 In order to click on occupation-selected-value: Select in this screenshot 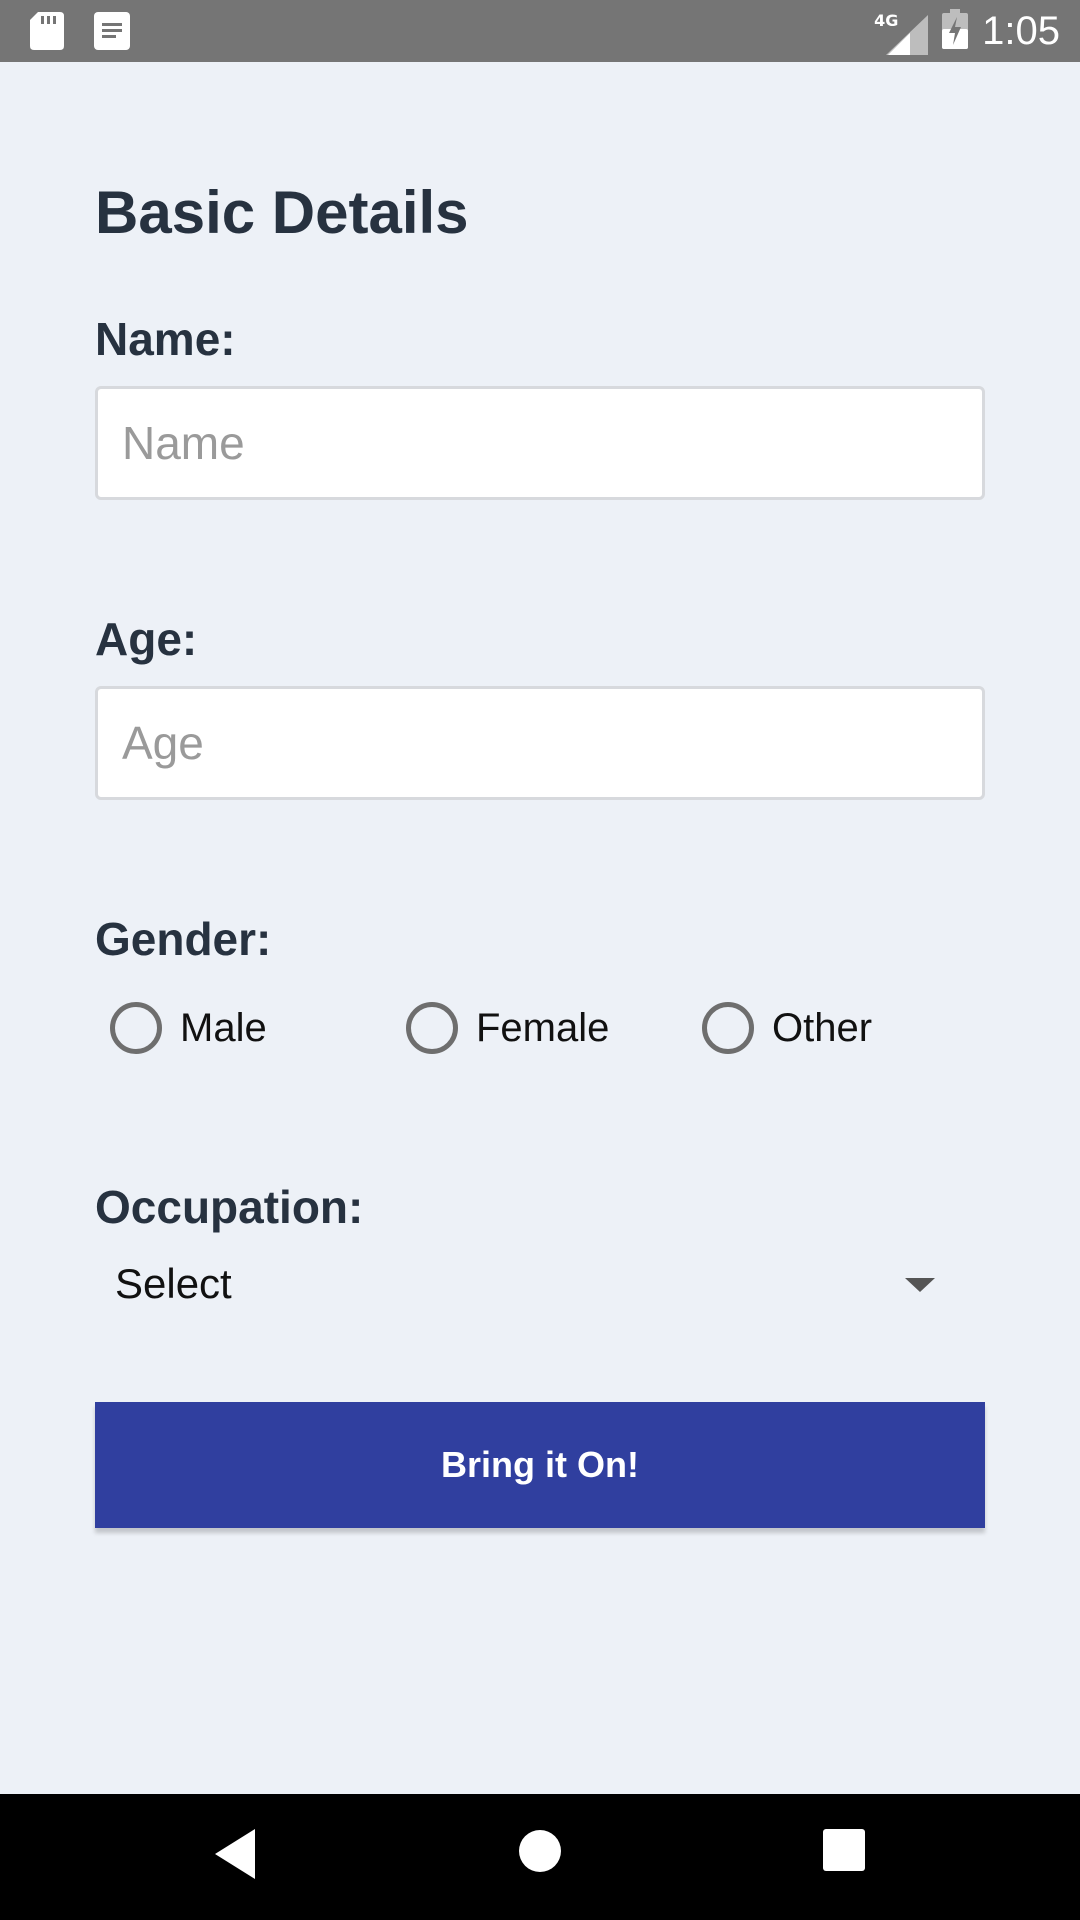, I will do `click(173, 1283)`.